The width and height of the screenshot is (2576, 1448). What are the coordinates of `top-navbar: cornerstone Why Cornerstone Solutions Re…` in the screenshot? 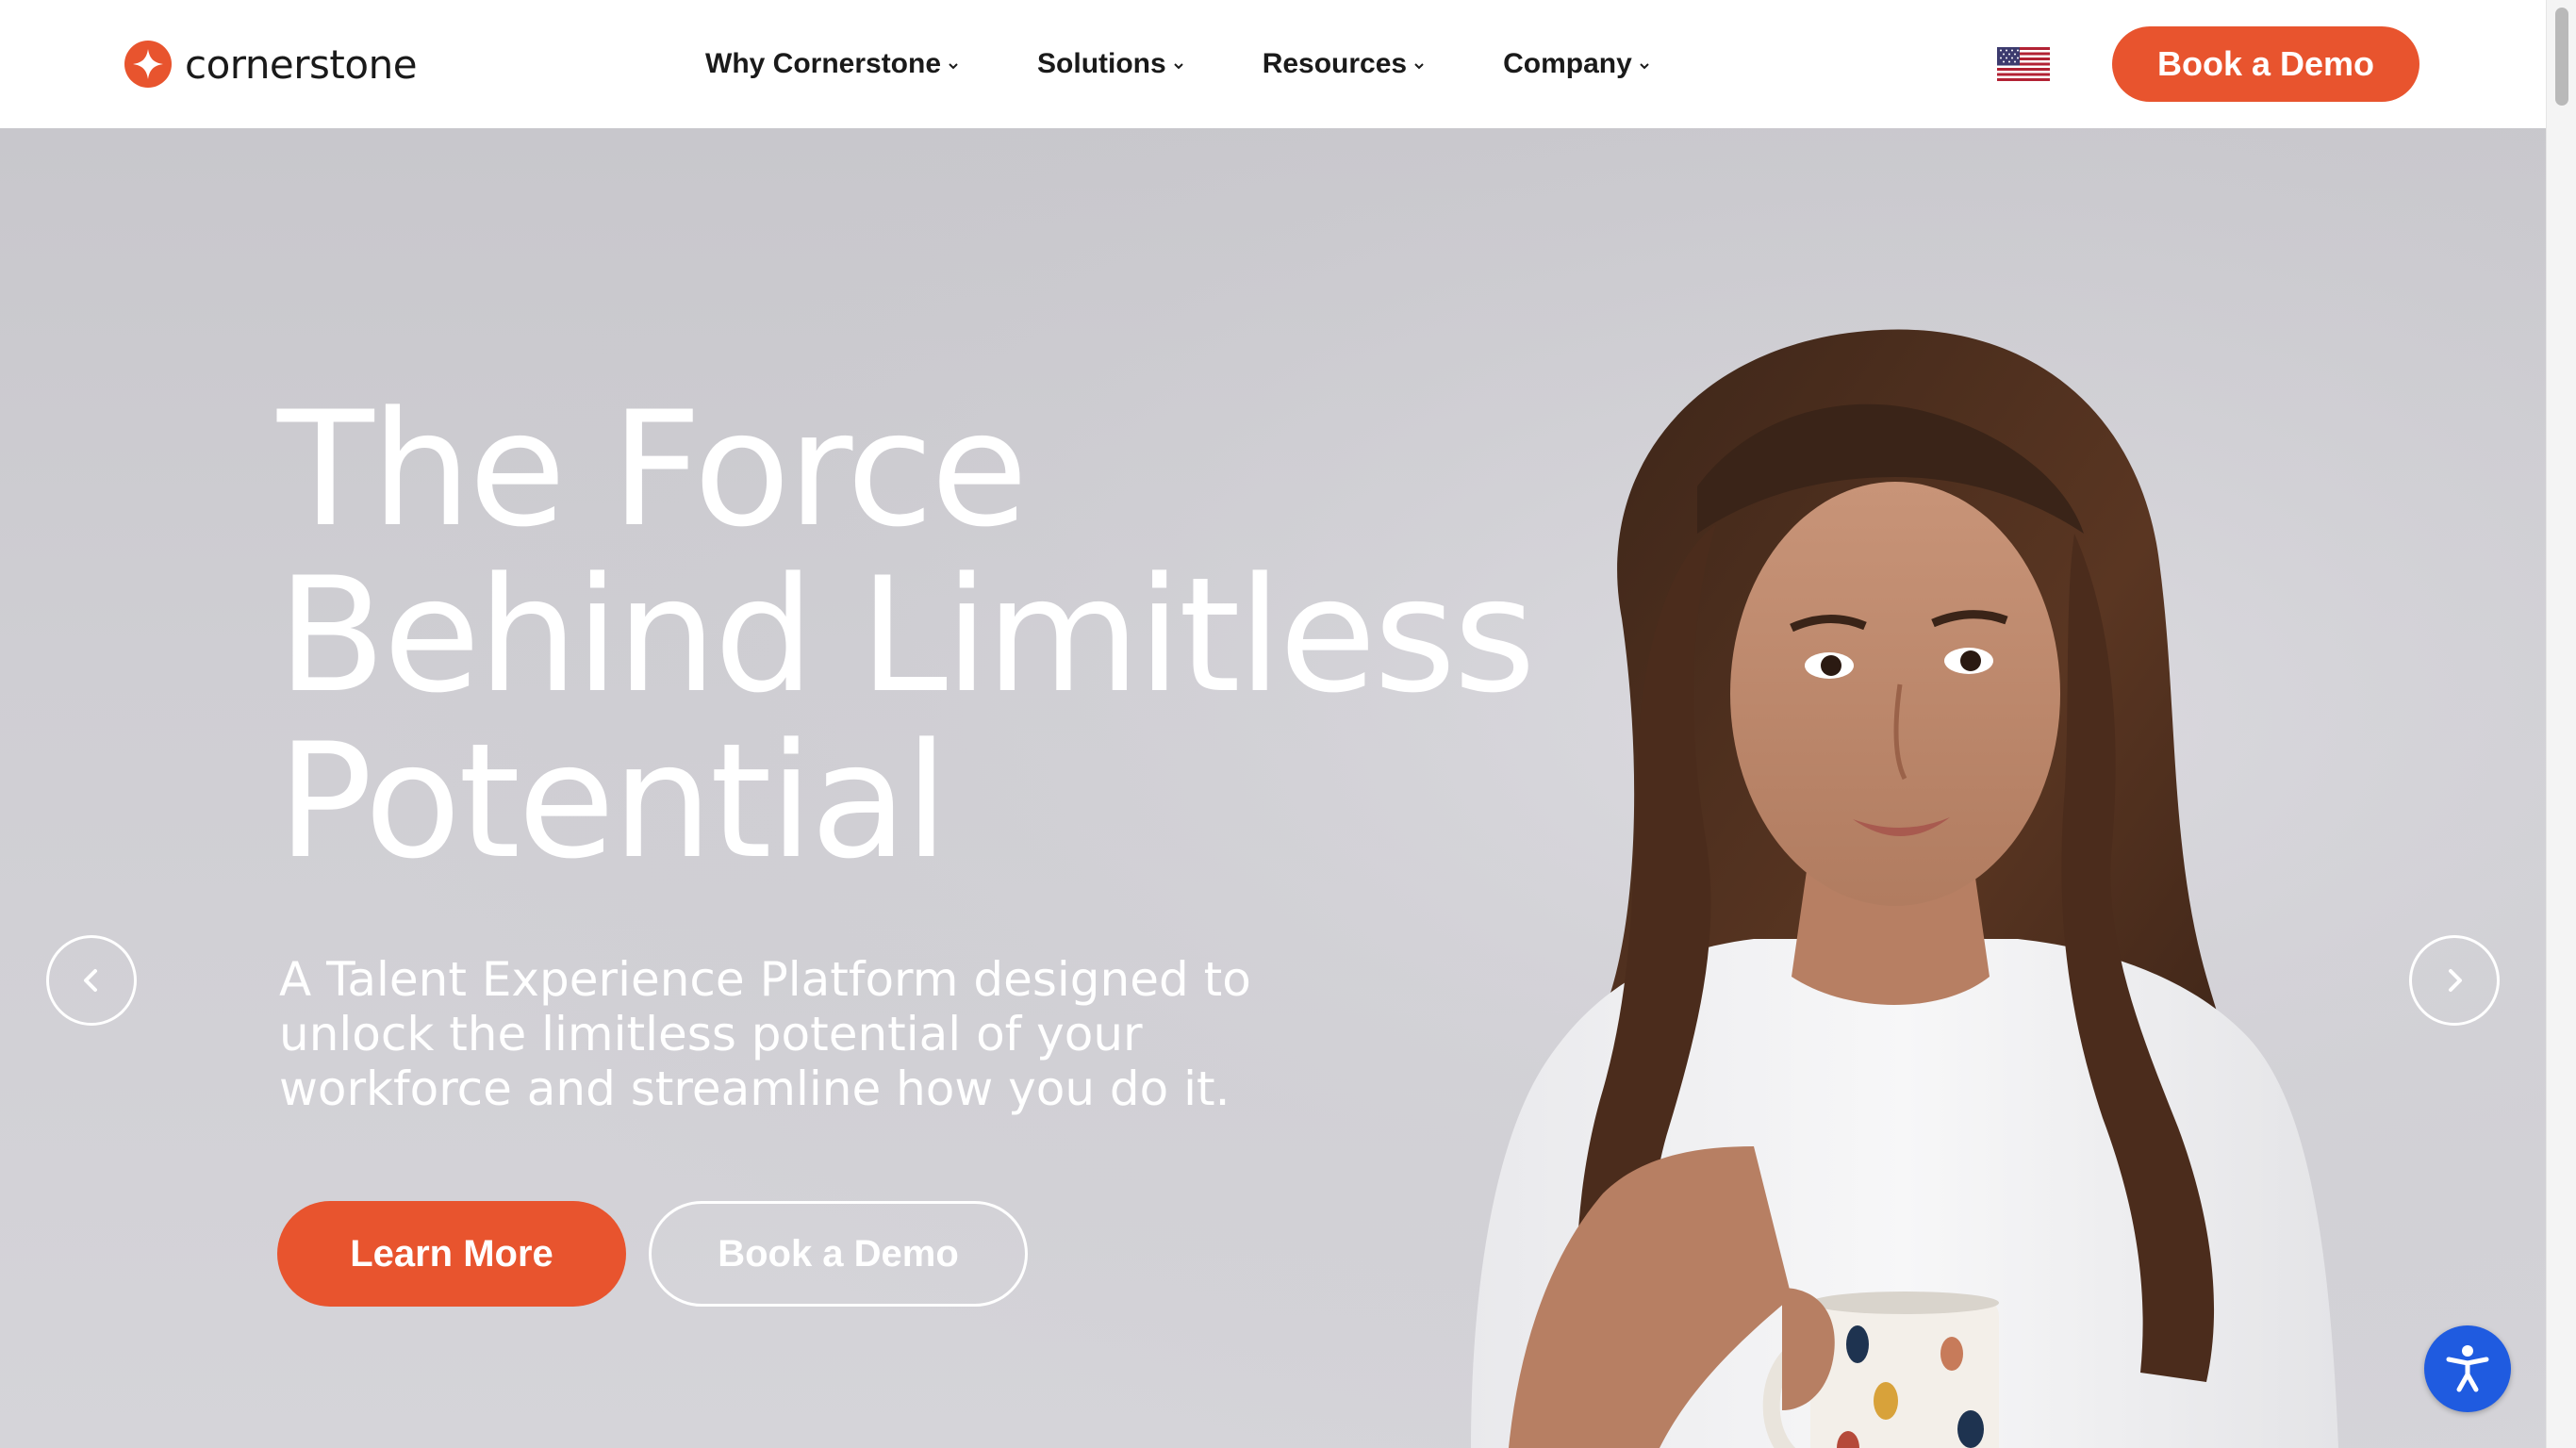 It's located at (1273, 64).